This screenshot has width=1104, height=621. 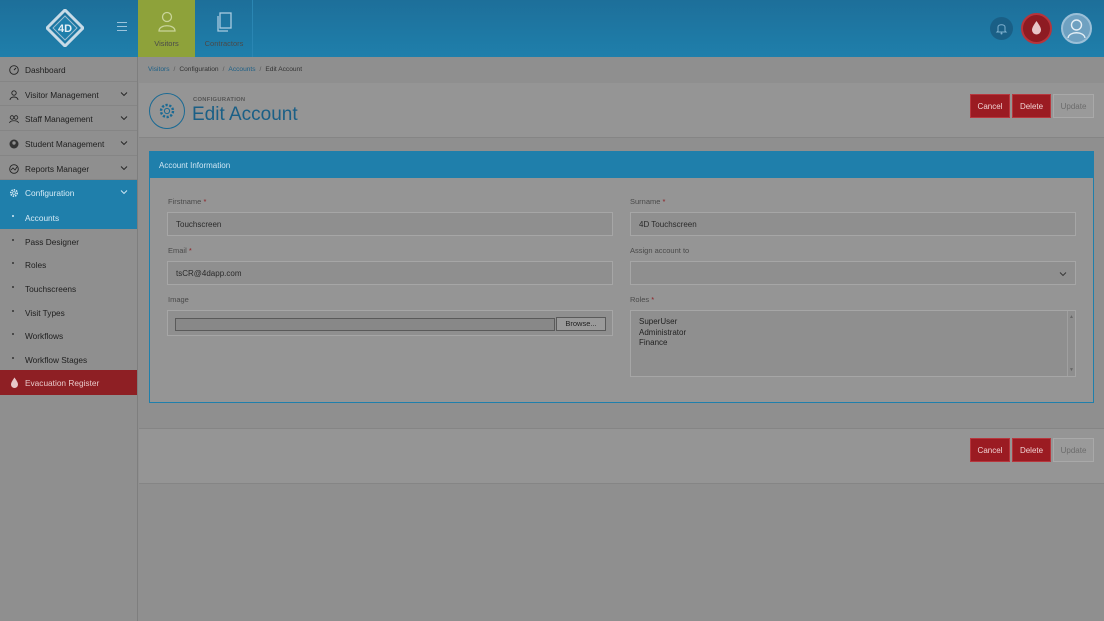 I want to click on assign-account-select, so click(x=853, y=273).